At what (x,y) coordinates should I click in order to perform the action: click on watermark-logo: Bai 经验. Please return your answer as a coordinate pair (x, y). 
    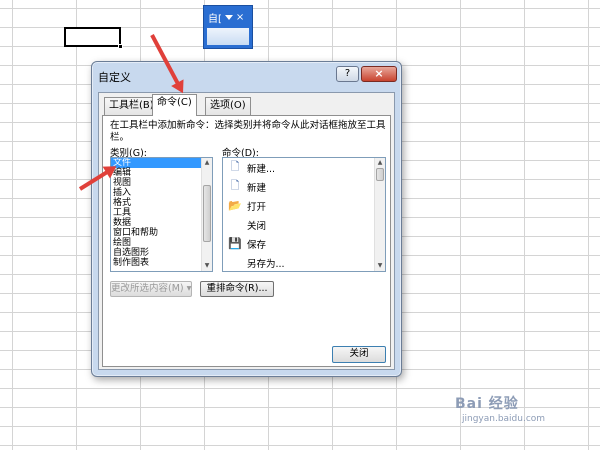
    Looking at the image, I should click on (487, 404).